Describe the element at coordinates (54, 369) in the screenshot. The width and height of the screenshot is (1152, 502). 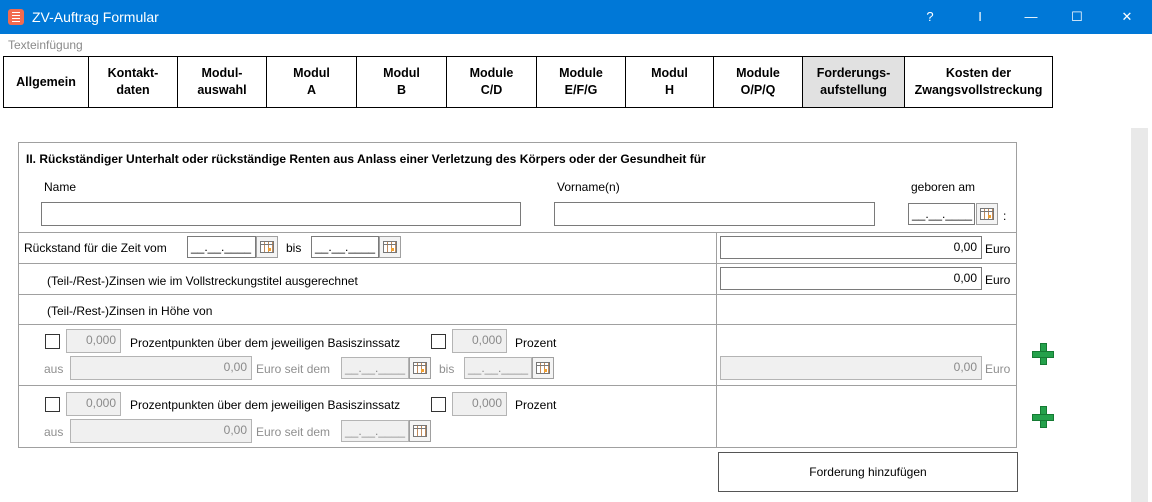
I see `row1-aus-label: aus` at that location.